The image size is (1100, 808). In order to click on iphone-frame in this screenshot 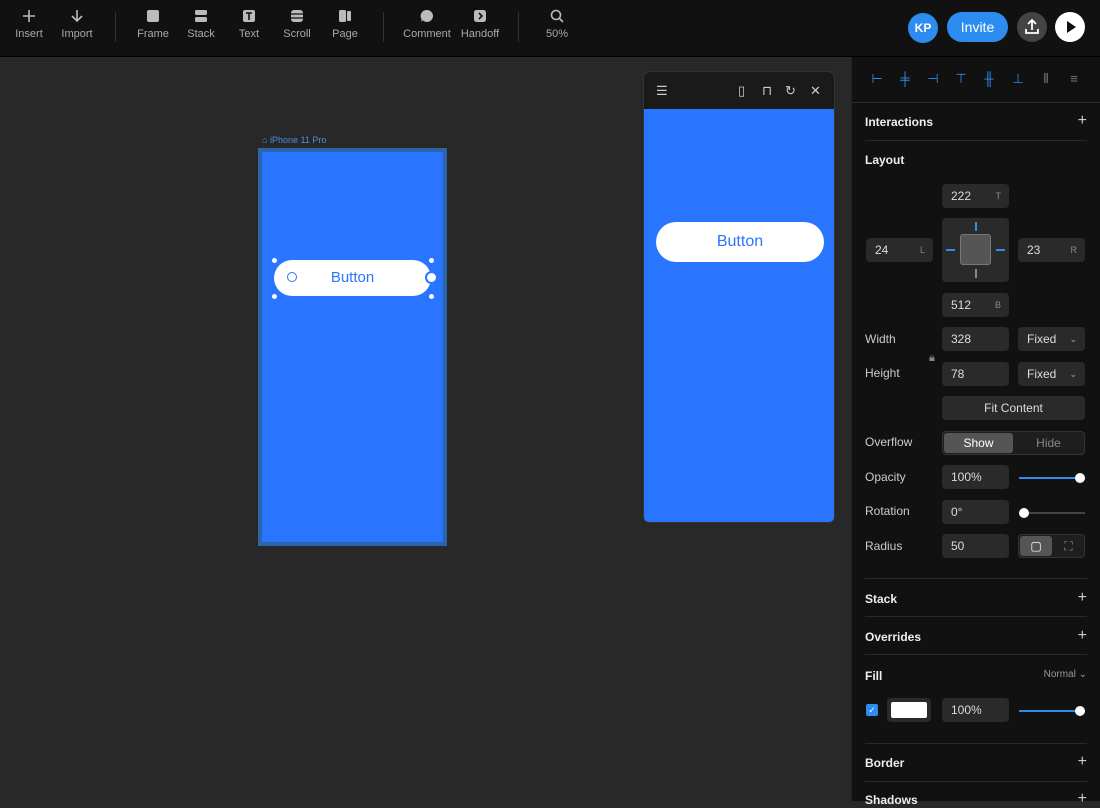, I will do `click(352, 347)`.